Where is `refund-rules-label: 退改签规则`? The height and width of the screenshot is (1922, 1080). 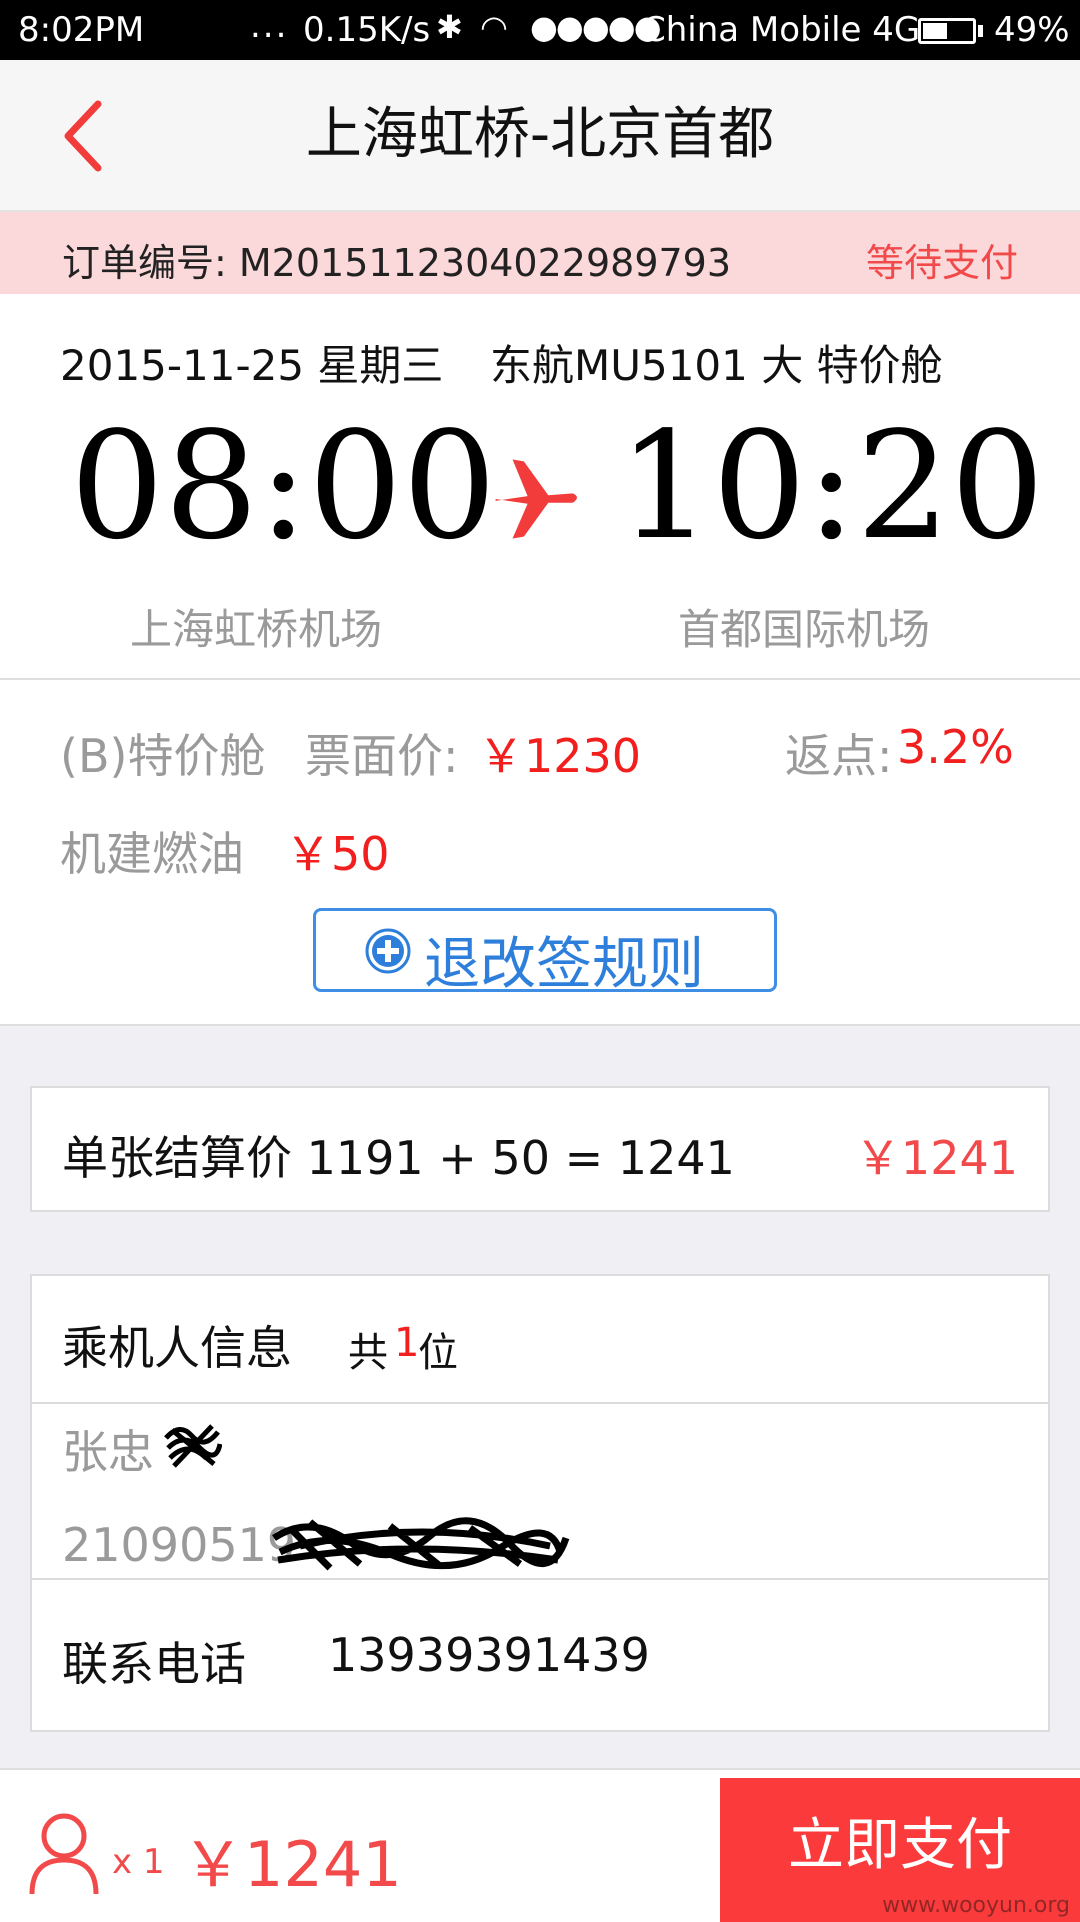 refund-rules-label: 退改签规则 is located at coordinates (564, 964).